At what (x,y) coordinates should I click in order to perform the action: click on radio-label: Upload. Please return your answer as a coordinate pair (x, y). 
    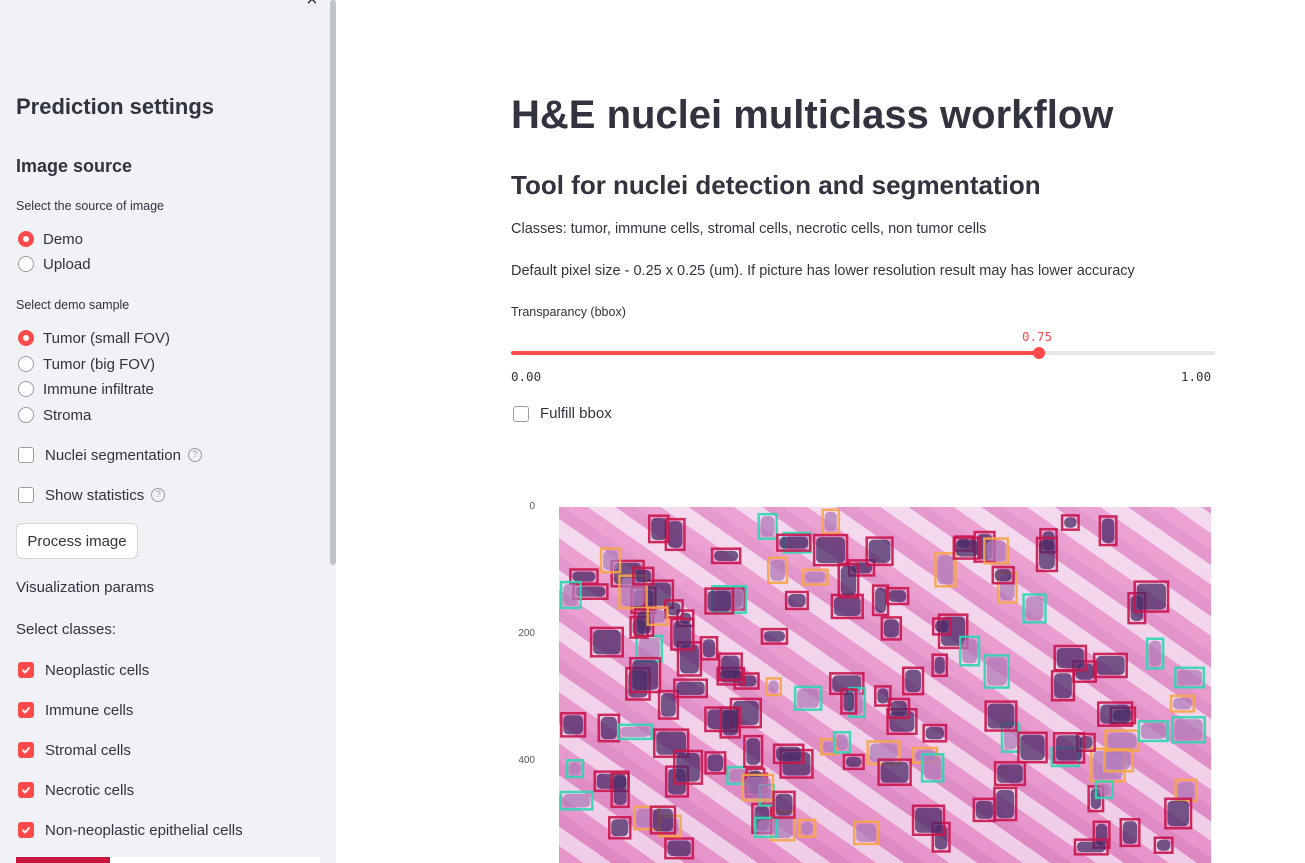
    Looking at the image, I should click on (67, 264).